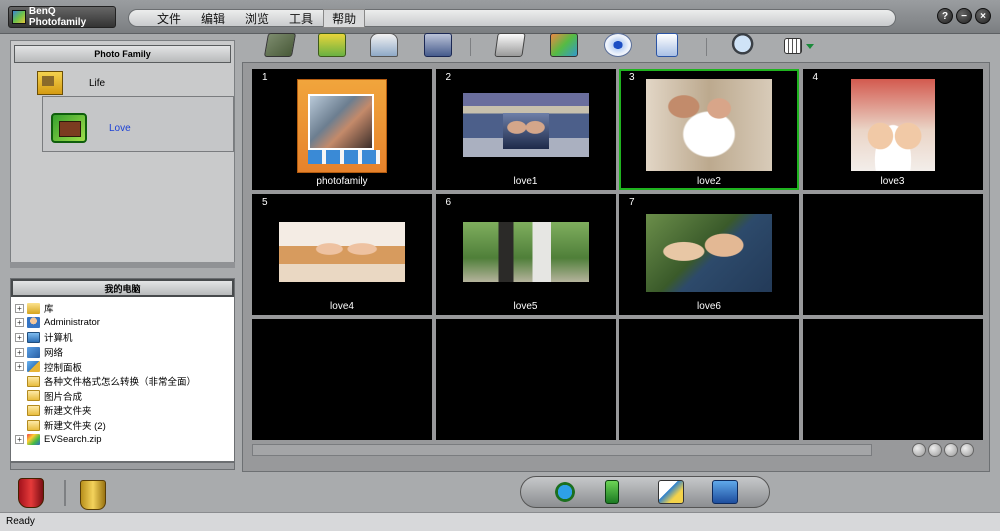 This screenshot has width=1000, height=531. I want to click on fax-icon, so click(725, 492).